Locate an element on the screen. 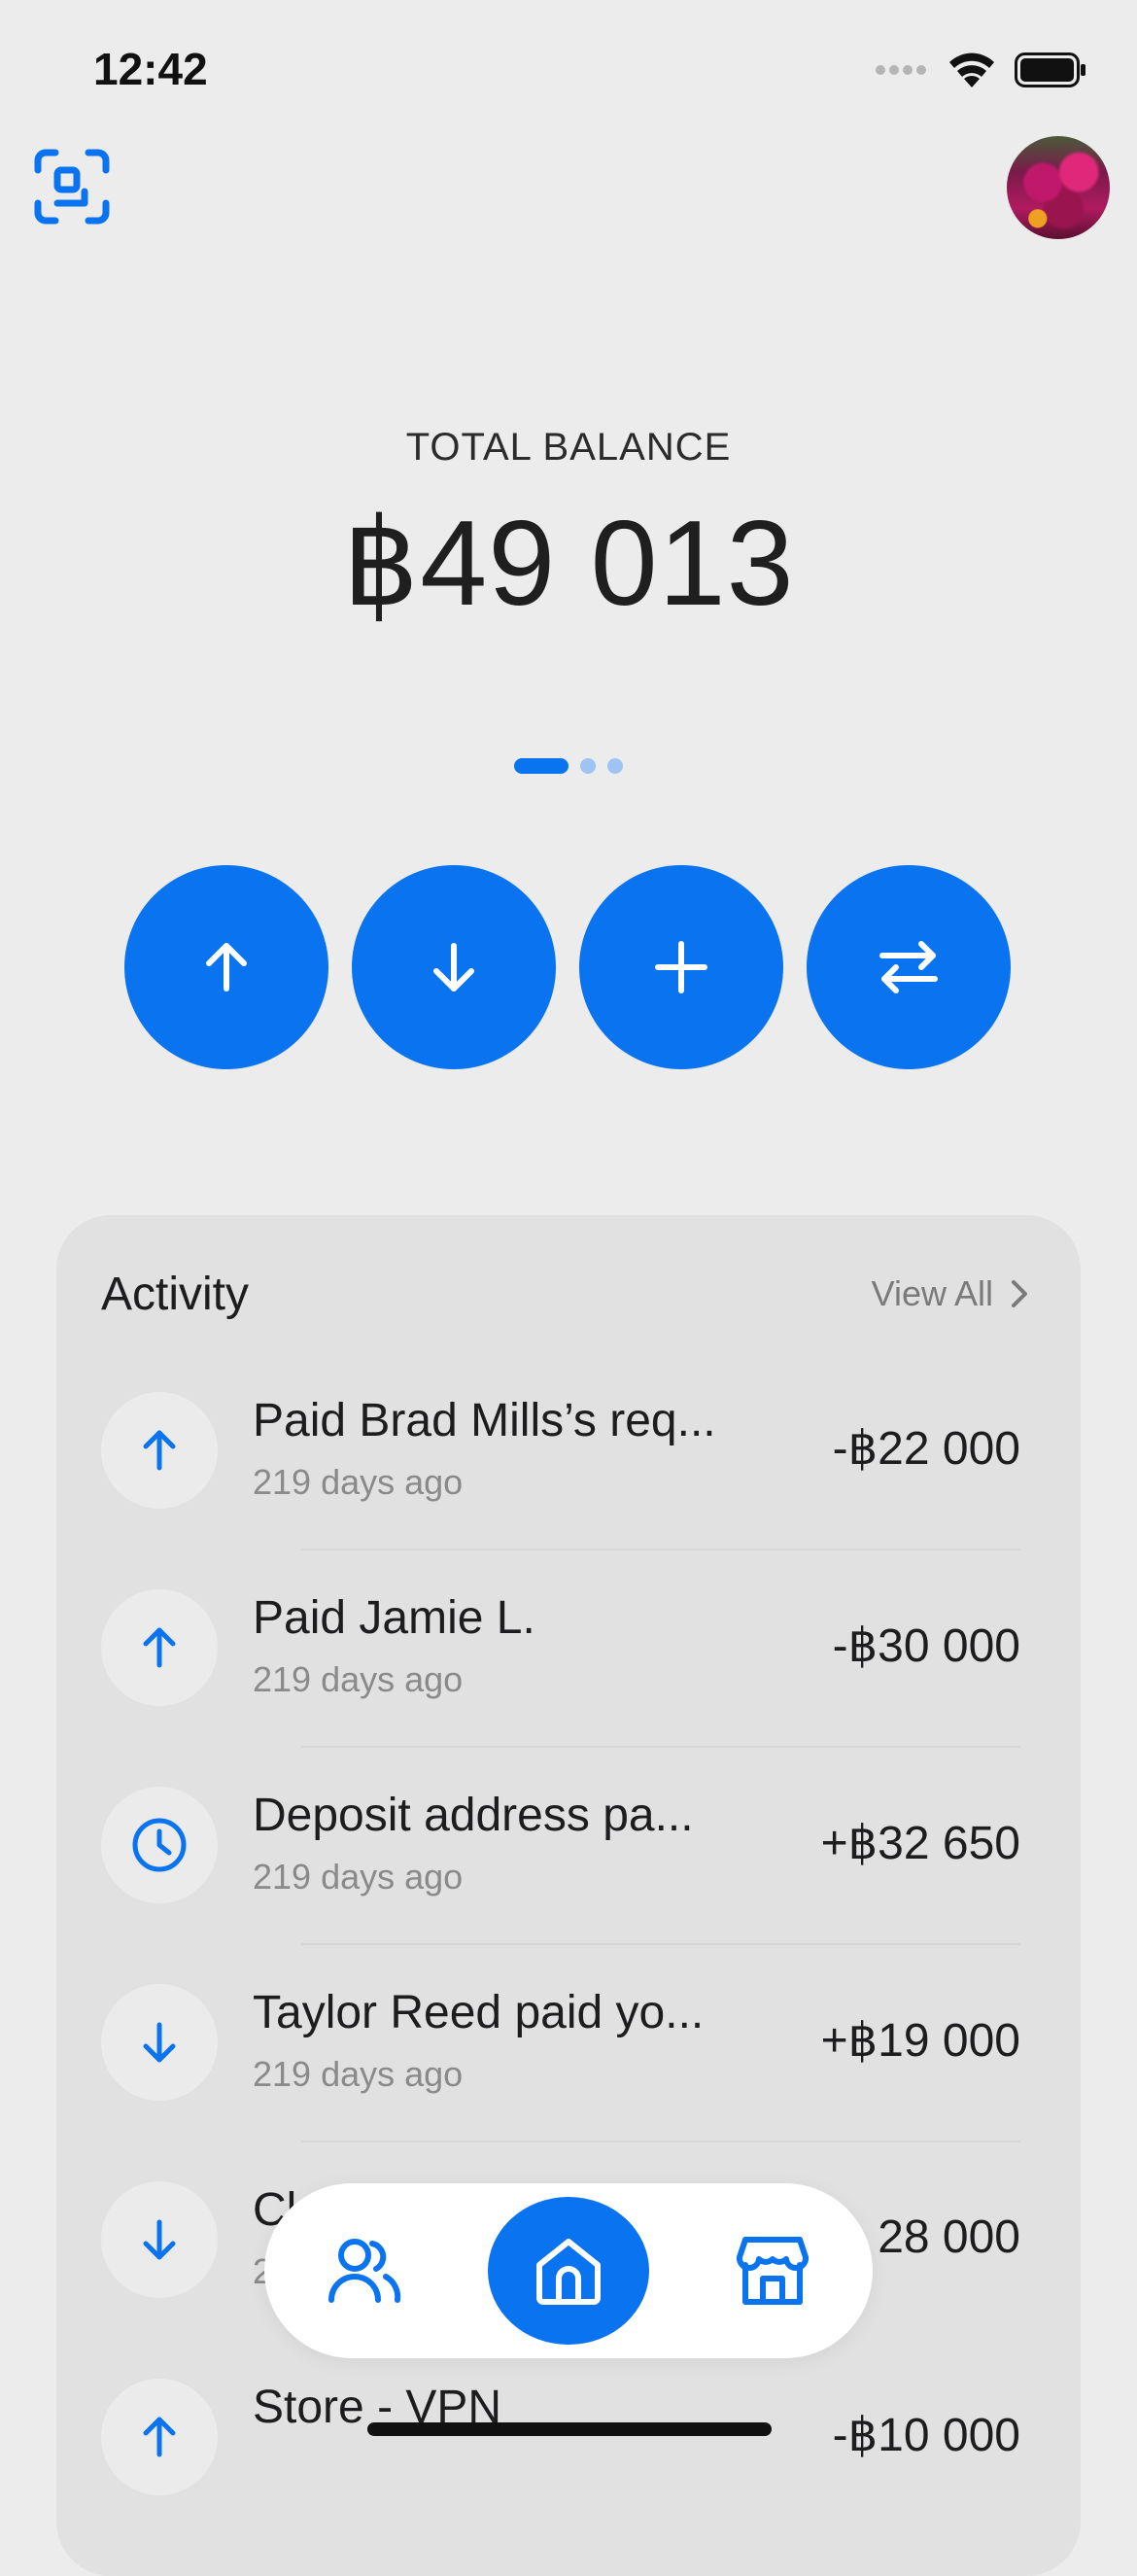 Image resolution: width=1137 pixels, height=2576 pixels. plus-icon is located at coordinates (681, 967).